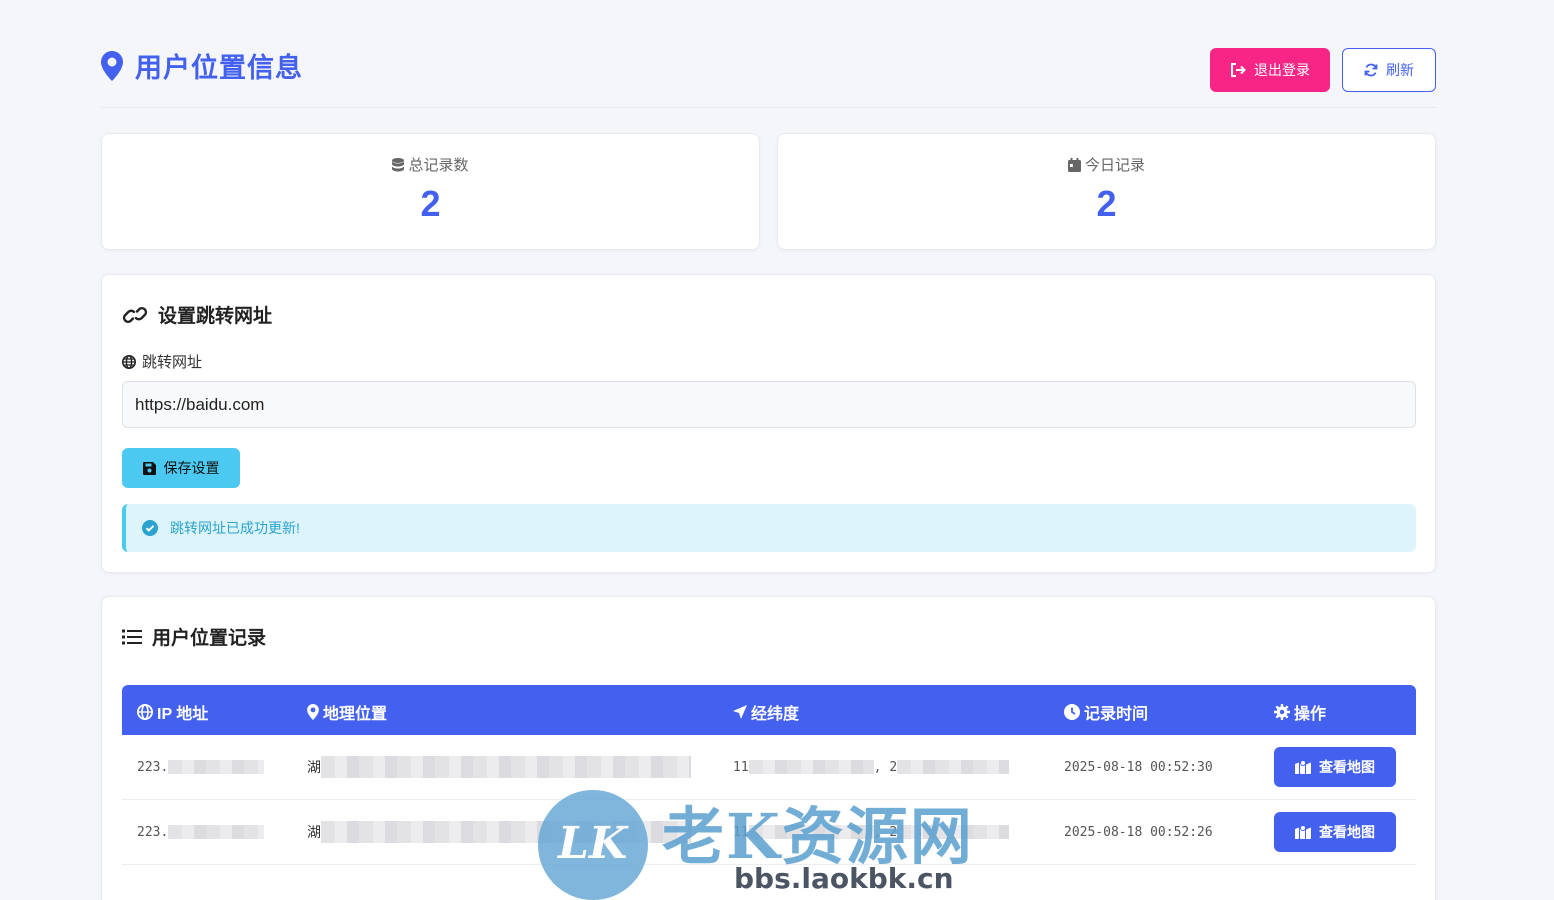 This screenshot has width=1554, height=900. I want to click on sign-out-icon, so click(1238, 70).